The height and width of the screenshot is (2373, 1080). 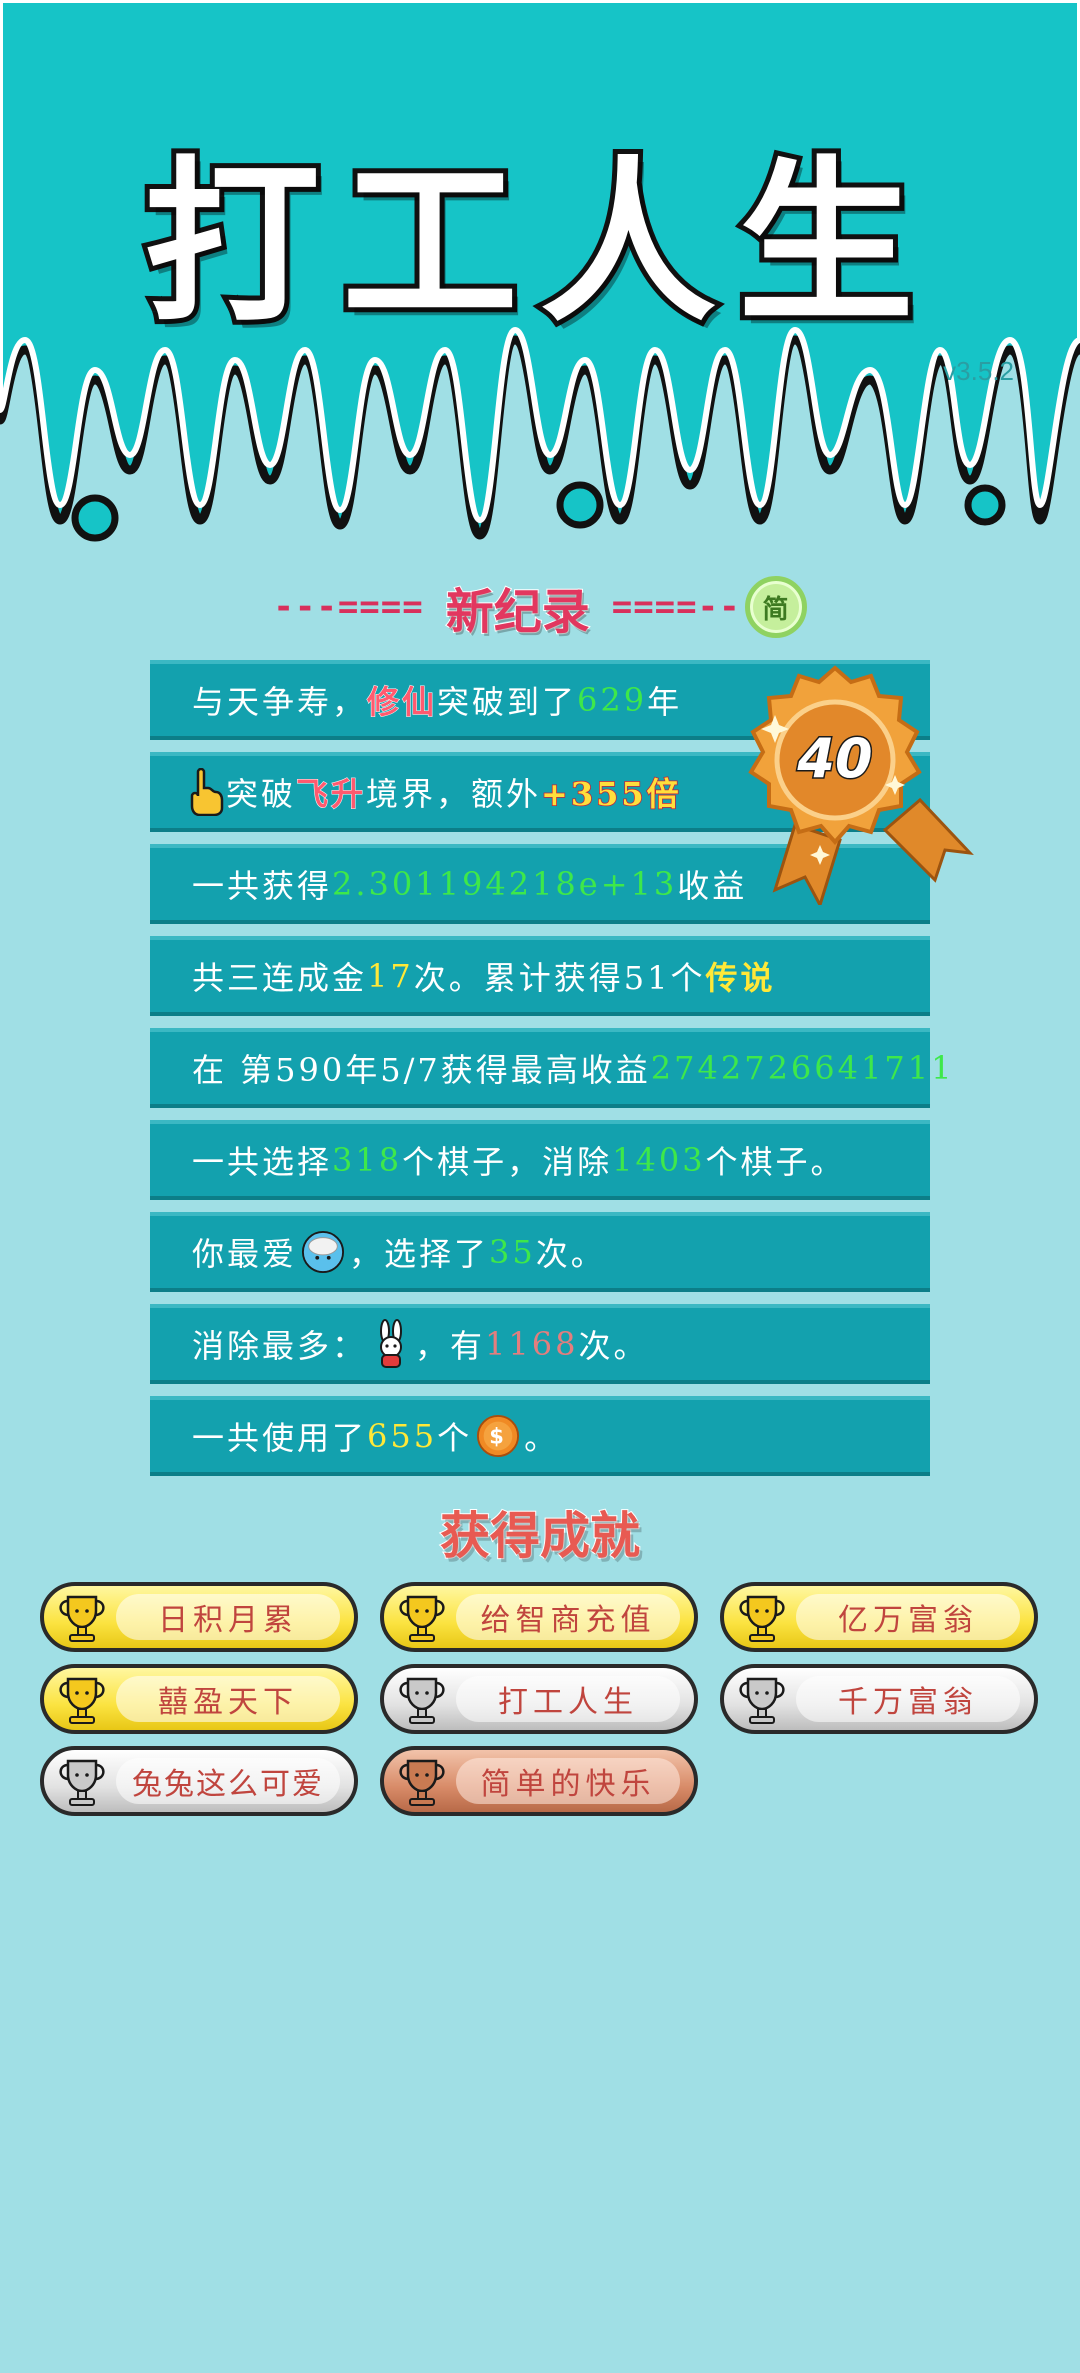 What do you see at coordinates (402, 1436) in the screenshot?
I see `stat-value: 655` at bounding box center [402, 1436].